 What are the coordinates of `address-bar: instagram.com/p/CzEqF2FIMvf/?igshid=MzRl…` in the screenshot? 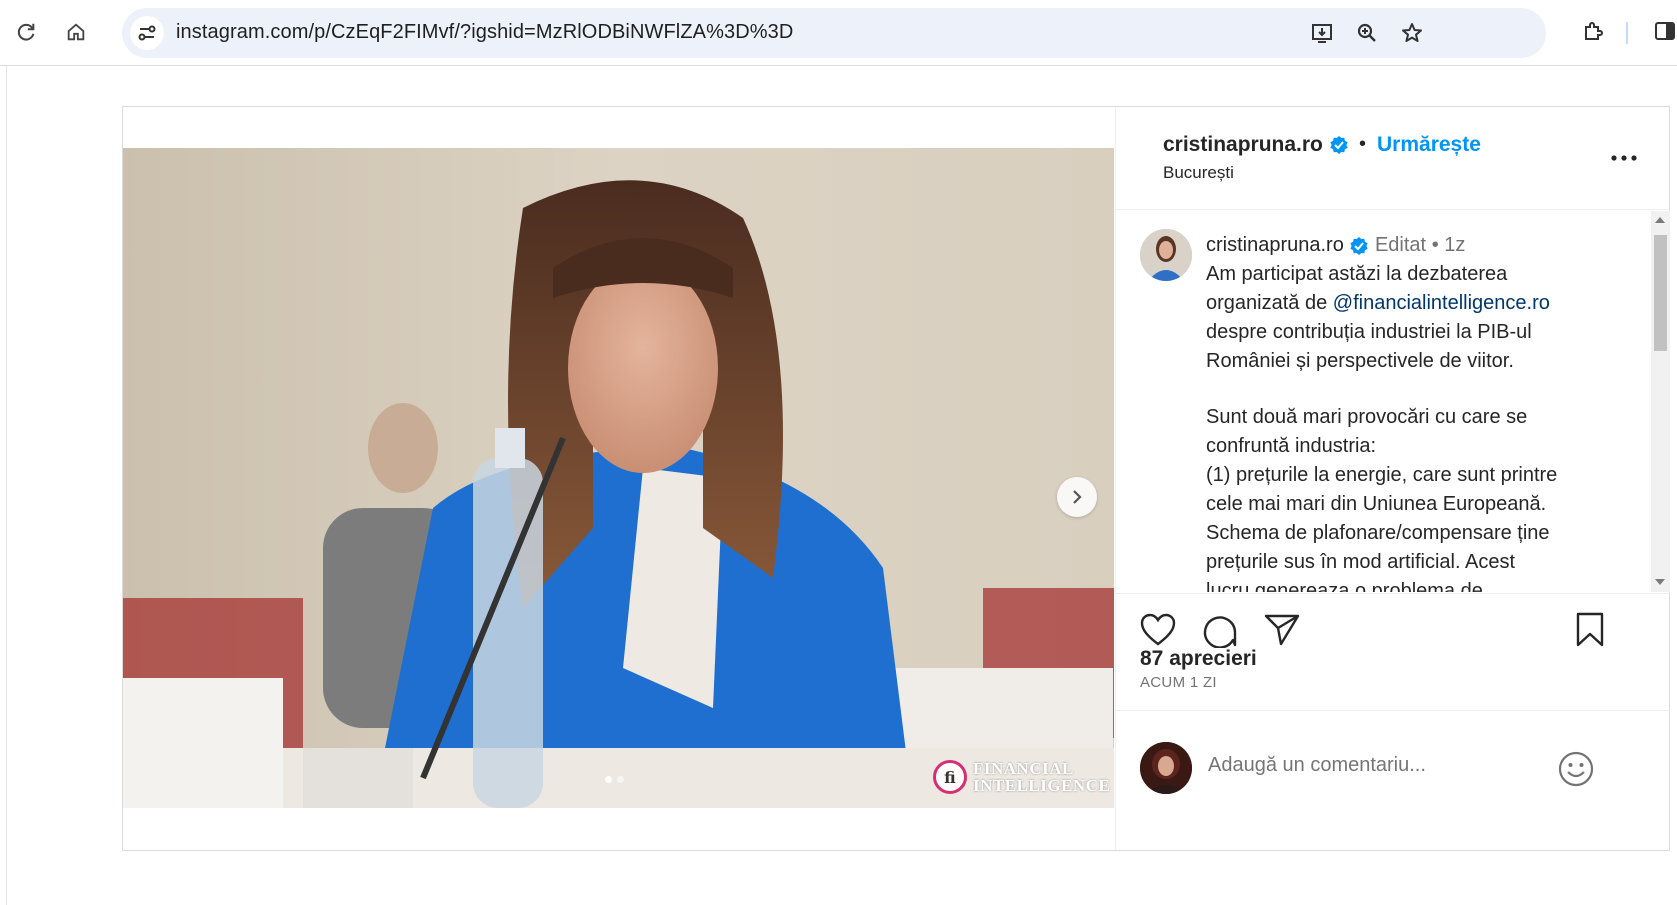 It's located at (834, 33).